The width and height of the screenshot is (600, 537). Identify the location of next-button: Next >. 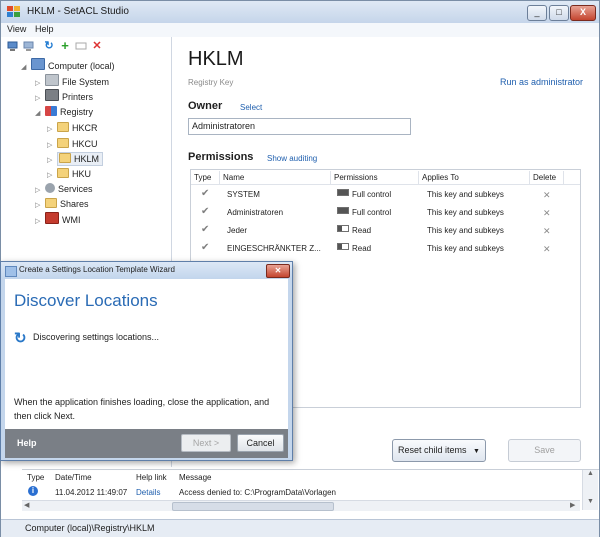
(206, 443).